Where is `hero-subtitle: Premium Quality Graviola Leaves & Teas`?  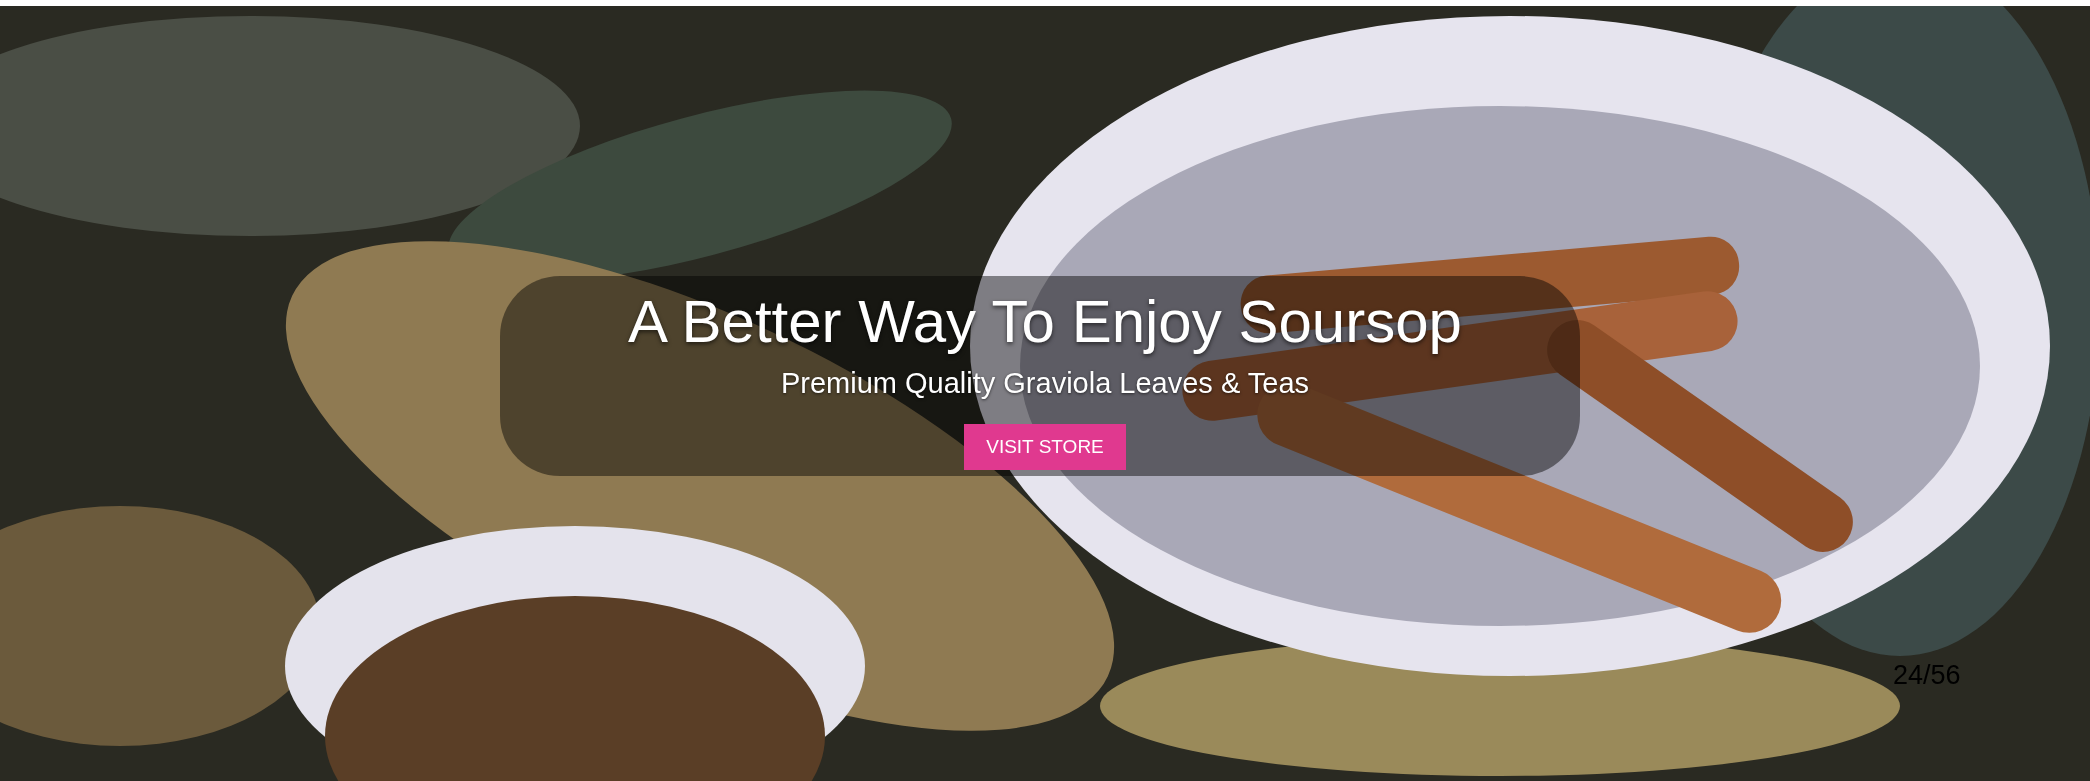 hero-subtitle: Premium Quality Graviola Leaves & Teas is located at coordinates (1045, 383).